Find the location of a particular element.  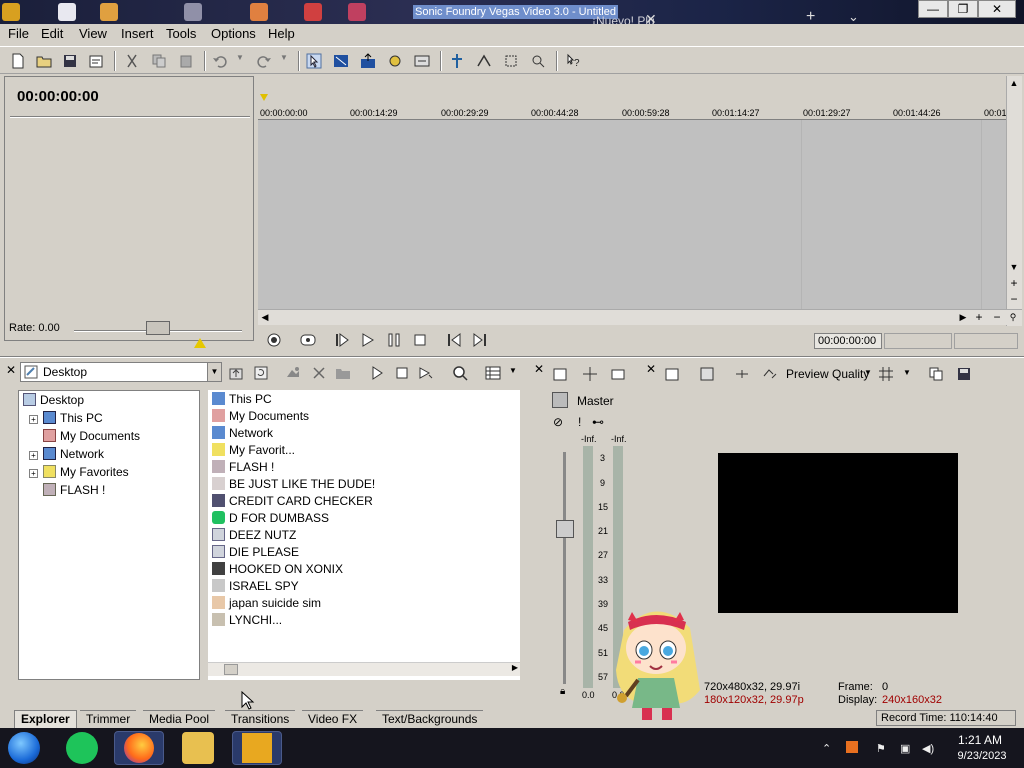

menu-help: Help is located at coordinates (281, 33).